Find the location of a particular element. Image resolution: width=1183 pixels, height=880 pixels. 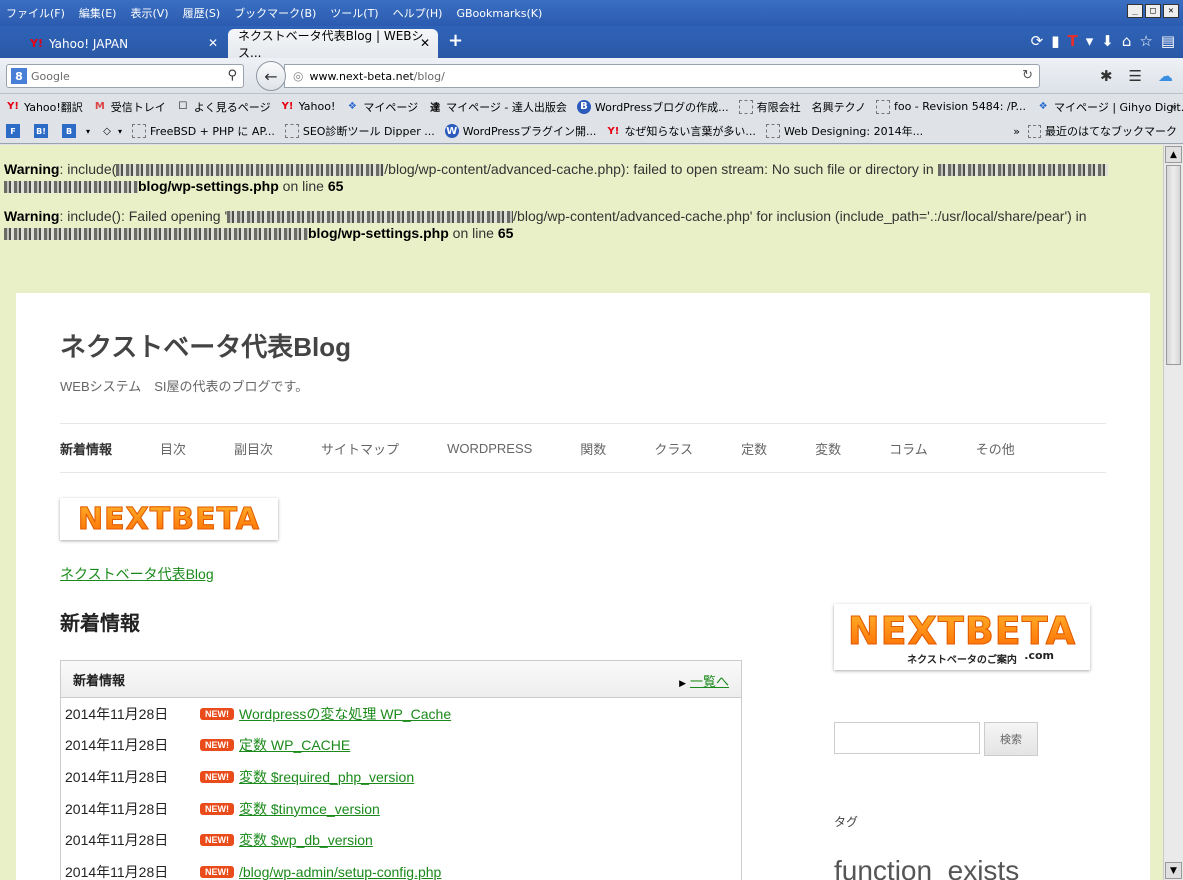

section-title: 新着情報 is located at coordinates (100, 624).